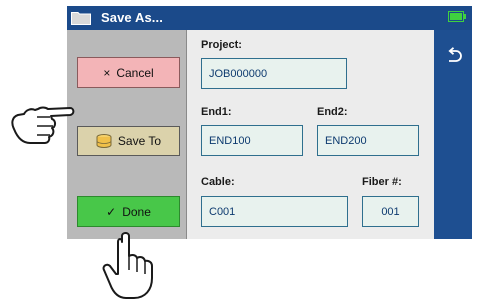 This screenshot has height=306, width=478. What do you see at coordinates (274, 211) in the screenshot?
I see `cable-field: C001` at bounding box center [274, 211].